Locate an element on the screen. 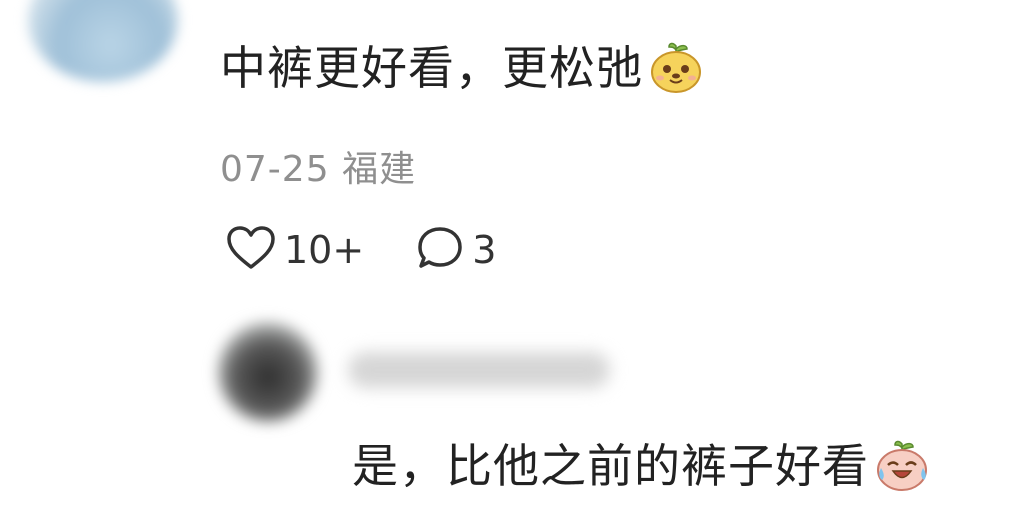 Image resolution: width=1024 pixels, height=528 pixels. heart-icon is located at coordinates (251, 250).